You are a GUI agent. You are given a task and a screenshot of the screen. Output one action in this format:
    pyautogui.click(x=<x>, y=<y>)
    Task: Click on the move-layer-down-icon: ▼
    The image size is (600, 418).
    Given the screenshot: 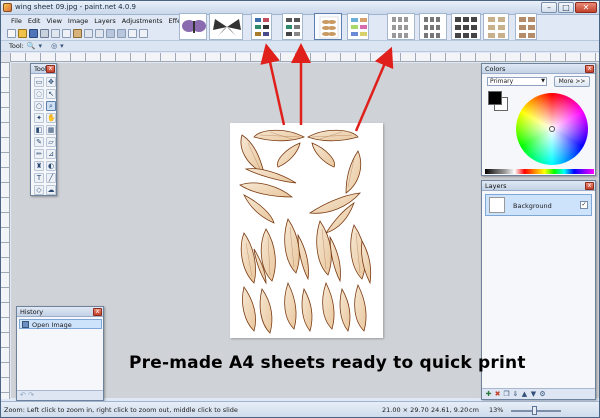 What is the action you would take?
    pyautogui.click(x=533, y=394)
    